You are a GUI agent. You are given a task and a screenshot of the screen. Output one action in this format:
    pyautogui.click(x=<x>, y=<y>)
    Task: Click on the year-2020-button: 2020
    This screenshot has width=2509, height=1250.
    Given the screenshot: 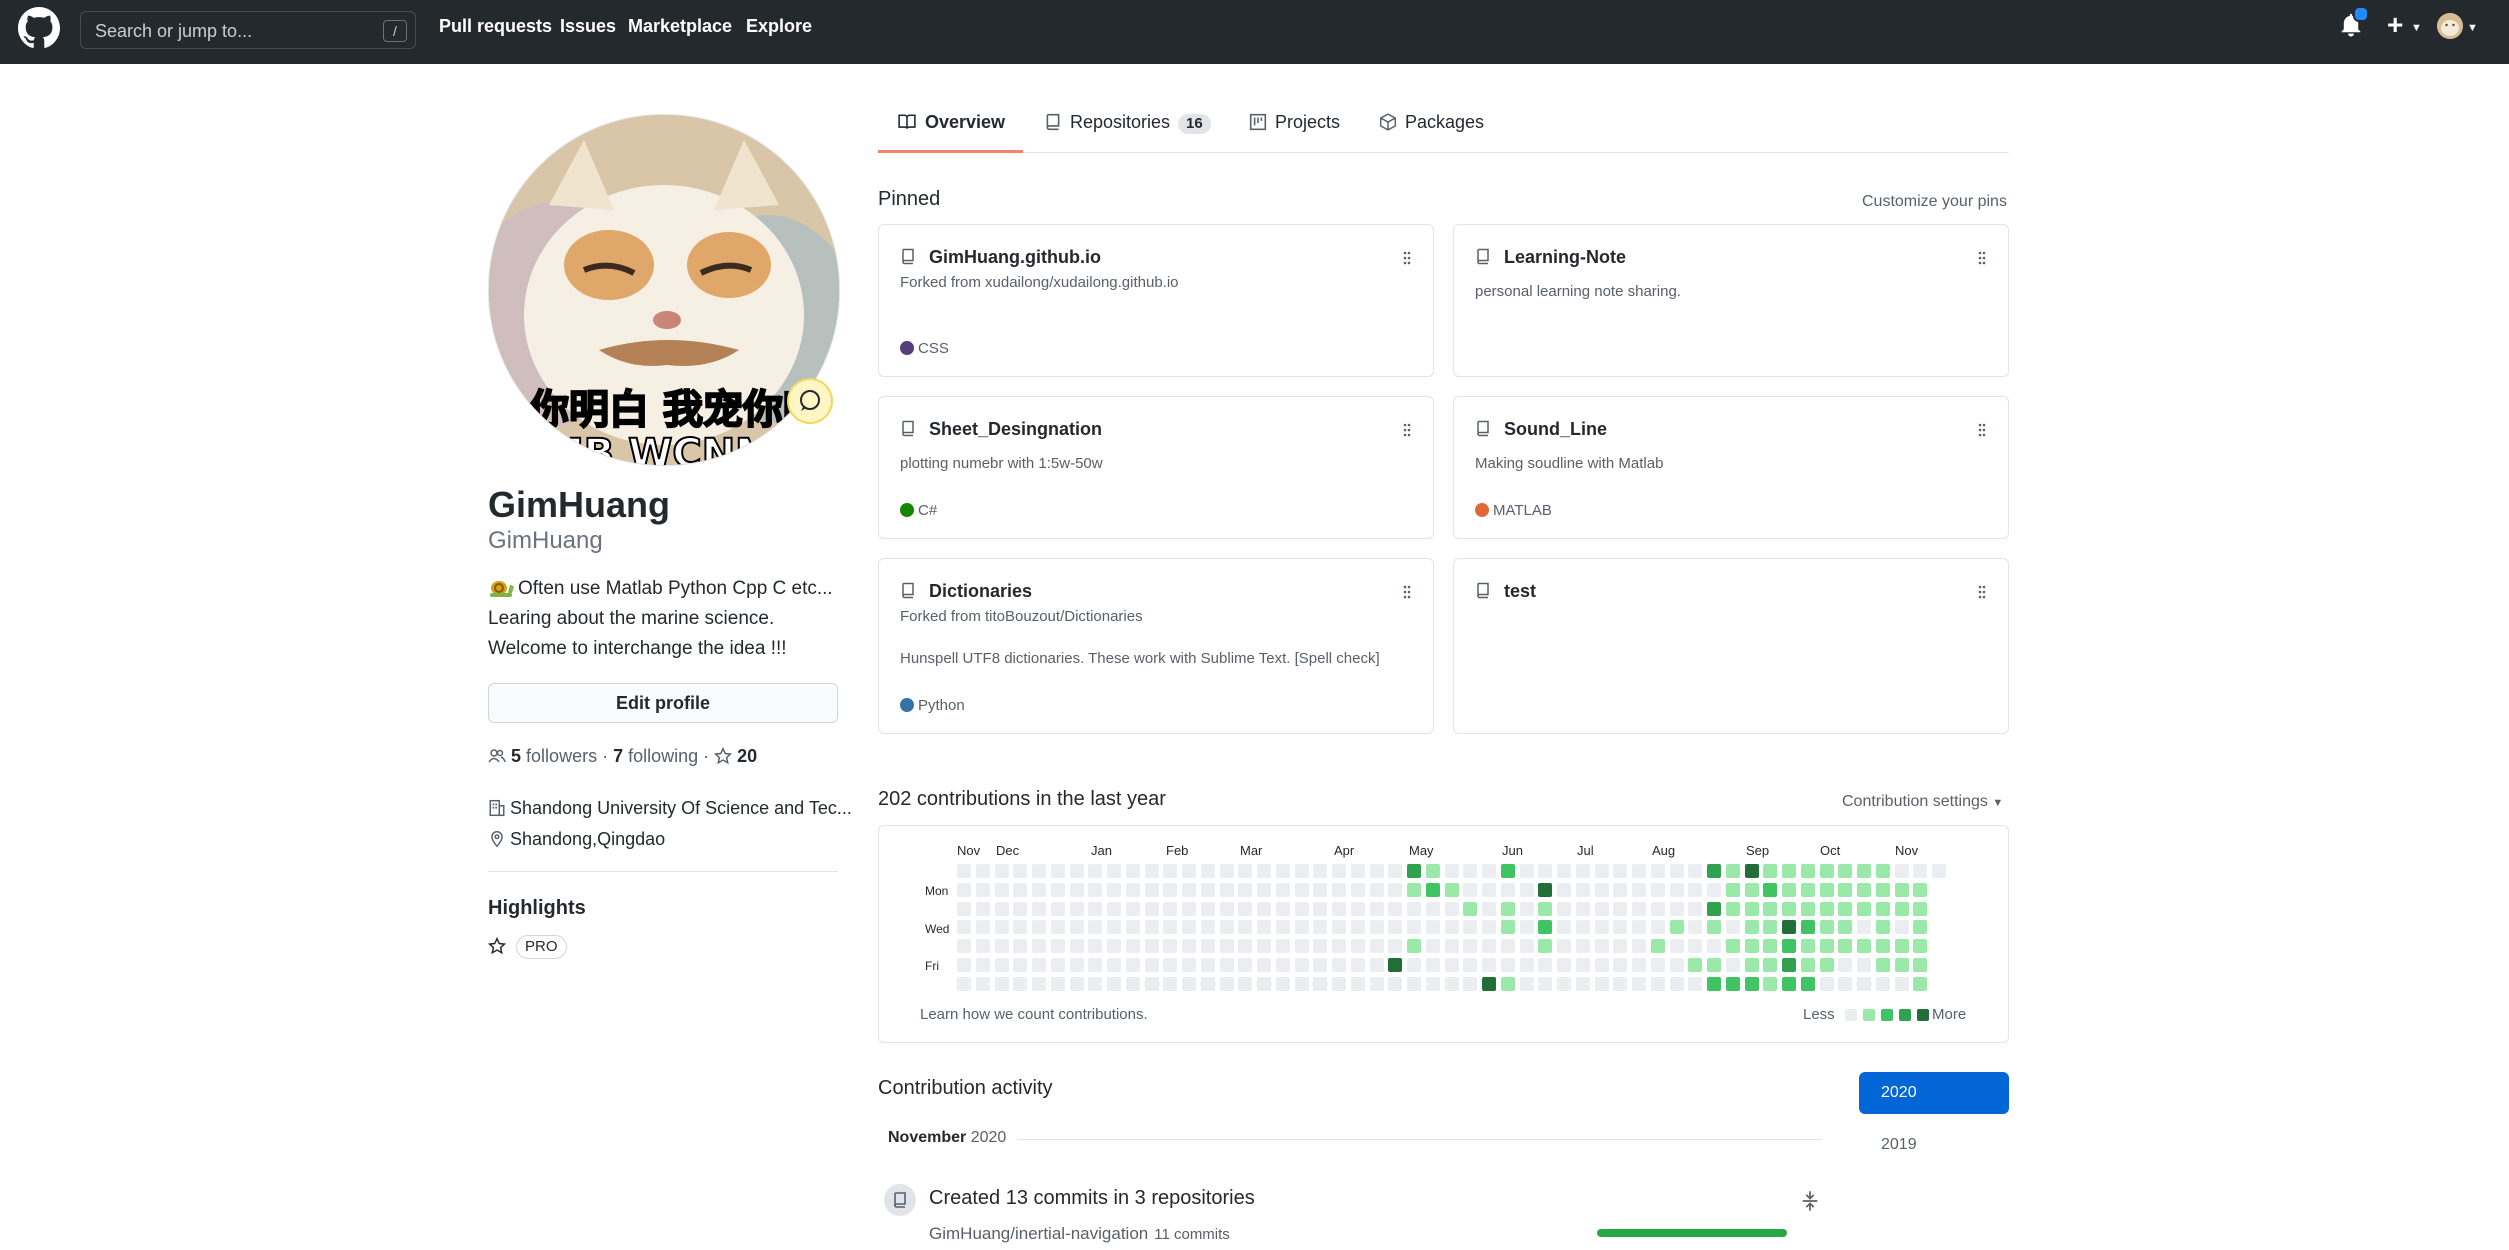 What is the action you would take?
    pyautogui.click(x=1934, y=1093)
    